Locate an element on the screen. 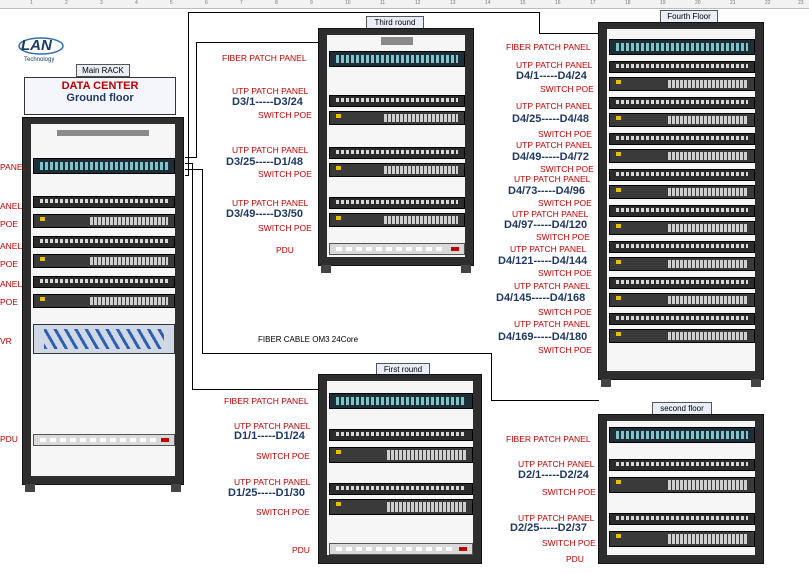  port-range: D2/25-----D2/37 is located at coordinates (549, 528).